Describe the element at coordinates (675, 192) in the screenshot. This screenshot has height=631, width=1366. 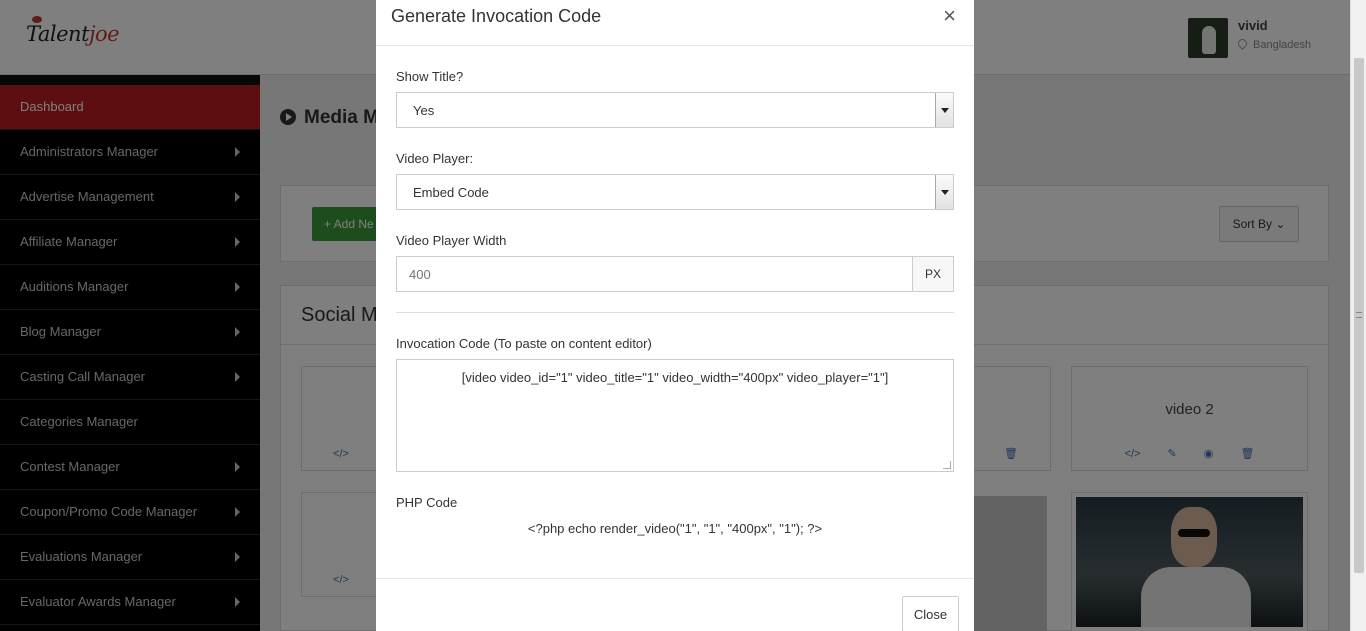
I see `video-player-select: Embed Code` at that location.